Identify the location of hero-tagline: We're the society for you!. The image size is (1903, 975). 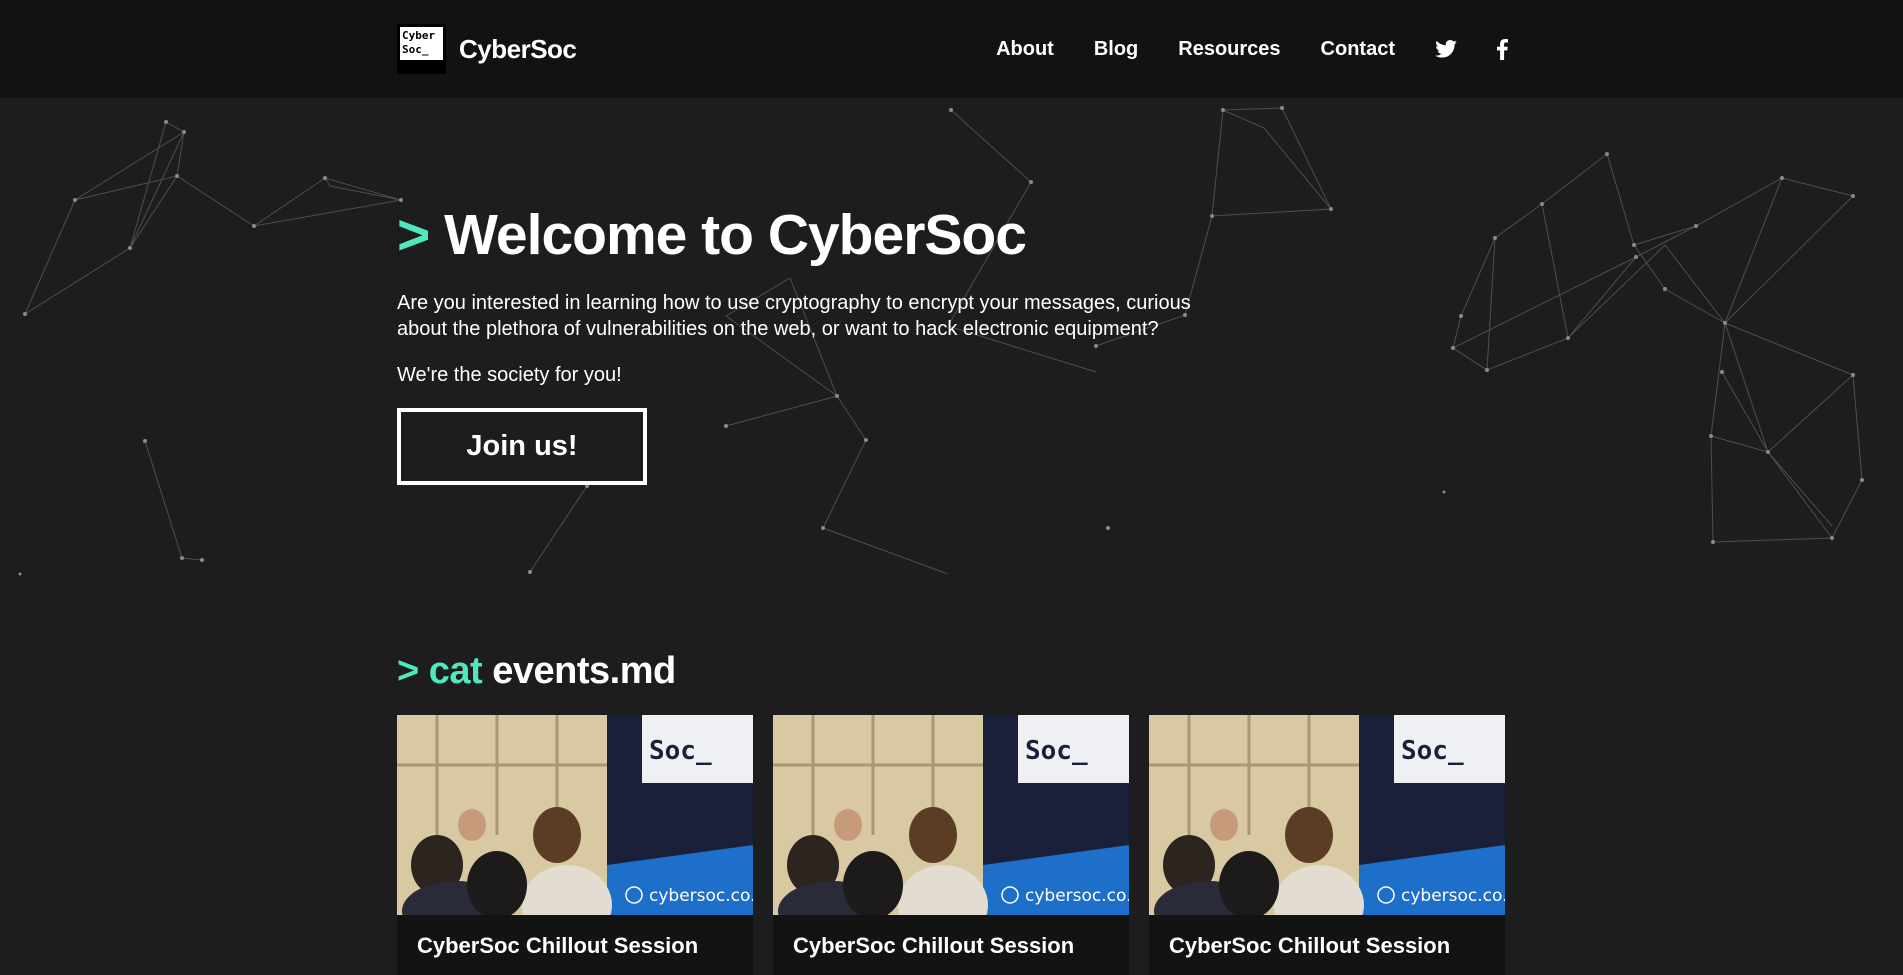
(509, 375).